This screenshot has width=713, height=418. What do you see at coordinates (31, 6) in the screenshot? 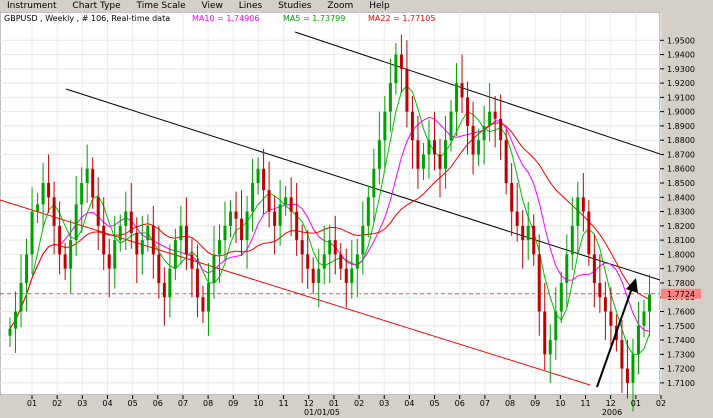
I see `menu-instrument: Instrument` at bounding box center [31, 6].